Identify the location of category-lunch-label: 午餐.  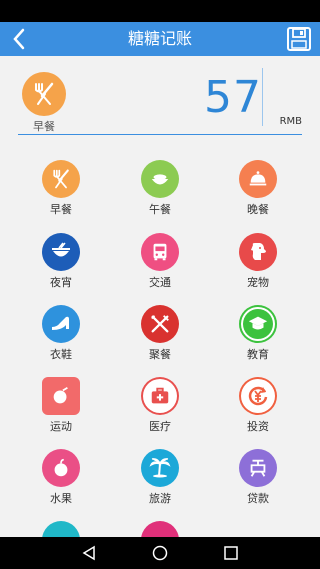
(160, 209).